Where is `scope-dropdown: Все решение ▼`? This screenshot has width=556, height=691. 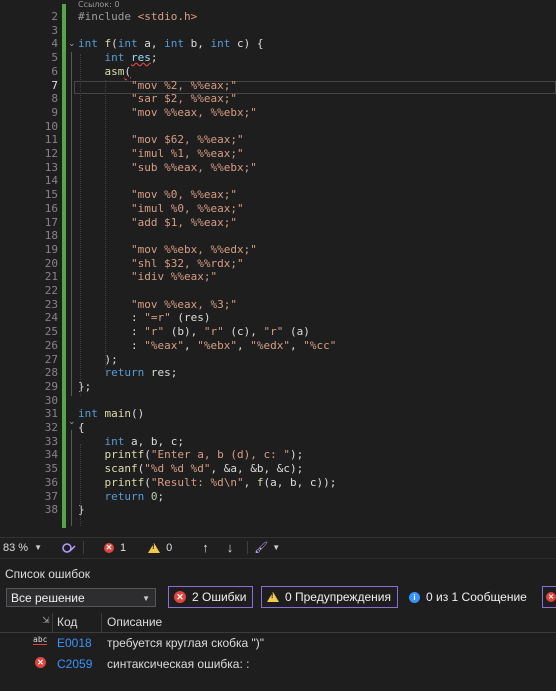
scope-dropdown: Все решение ▼ is located at coordinates (81, 597).